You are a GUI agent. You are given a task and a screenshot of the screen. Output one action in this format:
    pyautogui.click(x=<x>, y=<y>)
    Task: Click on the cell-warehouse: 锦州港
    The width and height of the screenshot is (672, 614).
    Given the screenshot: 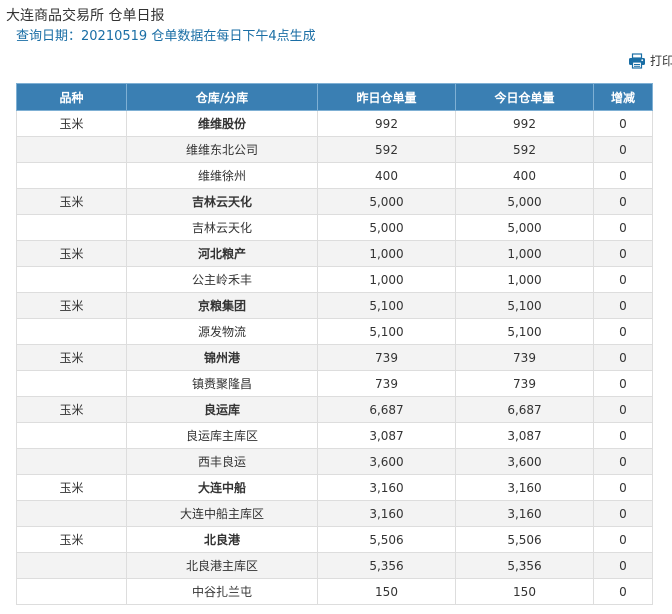 What is the action you would take?
    pyautogui.click(x=222, y=357)
    